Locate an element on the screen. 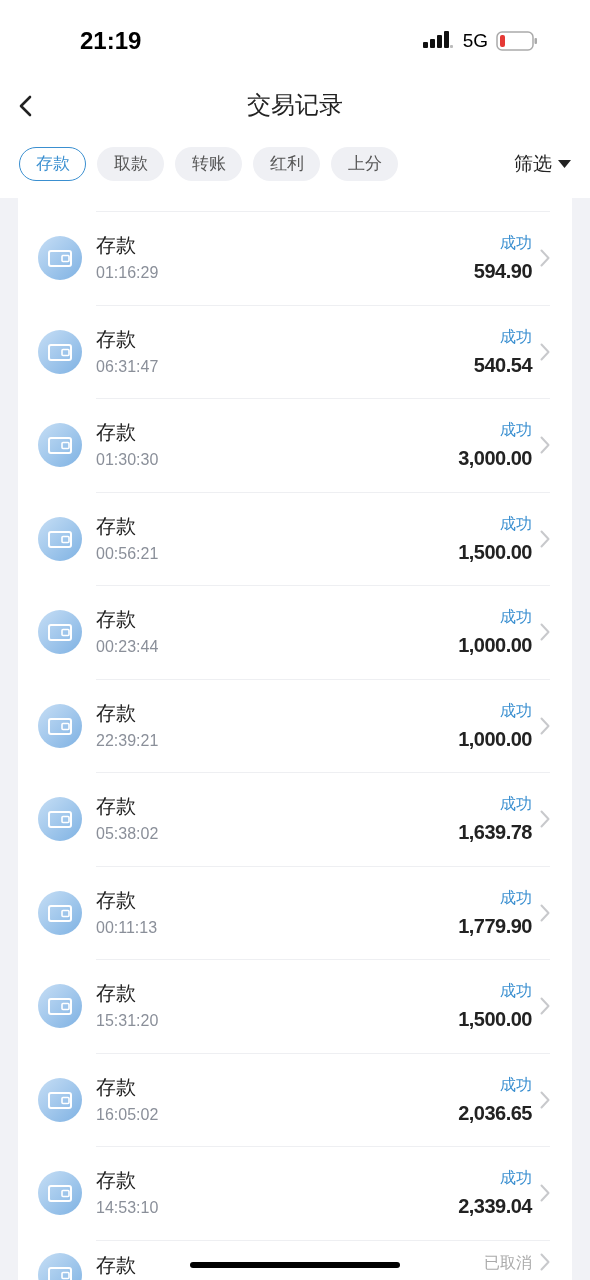  record-amount: 3,000.00 is located at coordinates (495, 458).